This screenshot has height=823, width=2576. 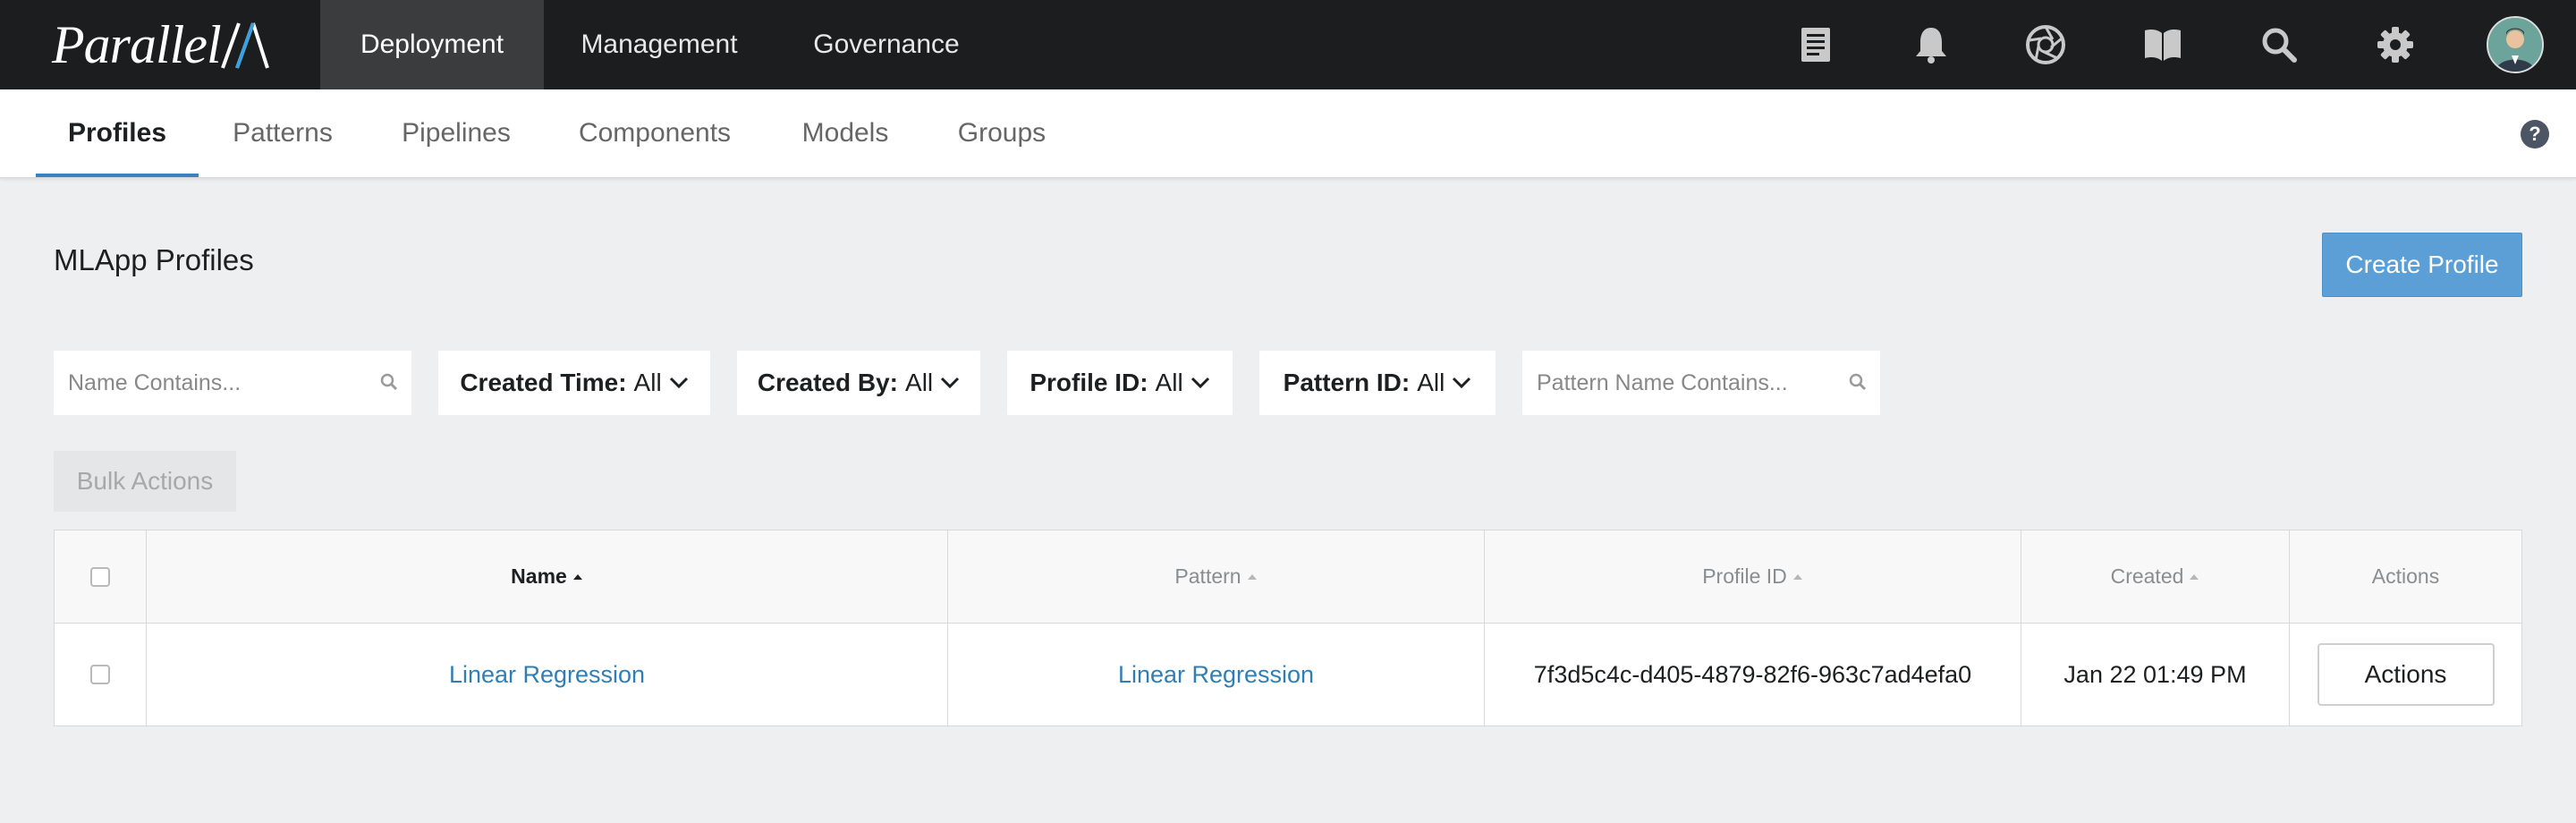 I want to click on tab-label: Components, so click(x=655, y=133).